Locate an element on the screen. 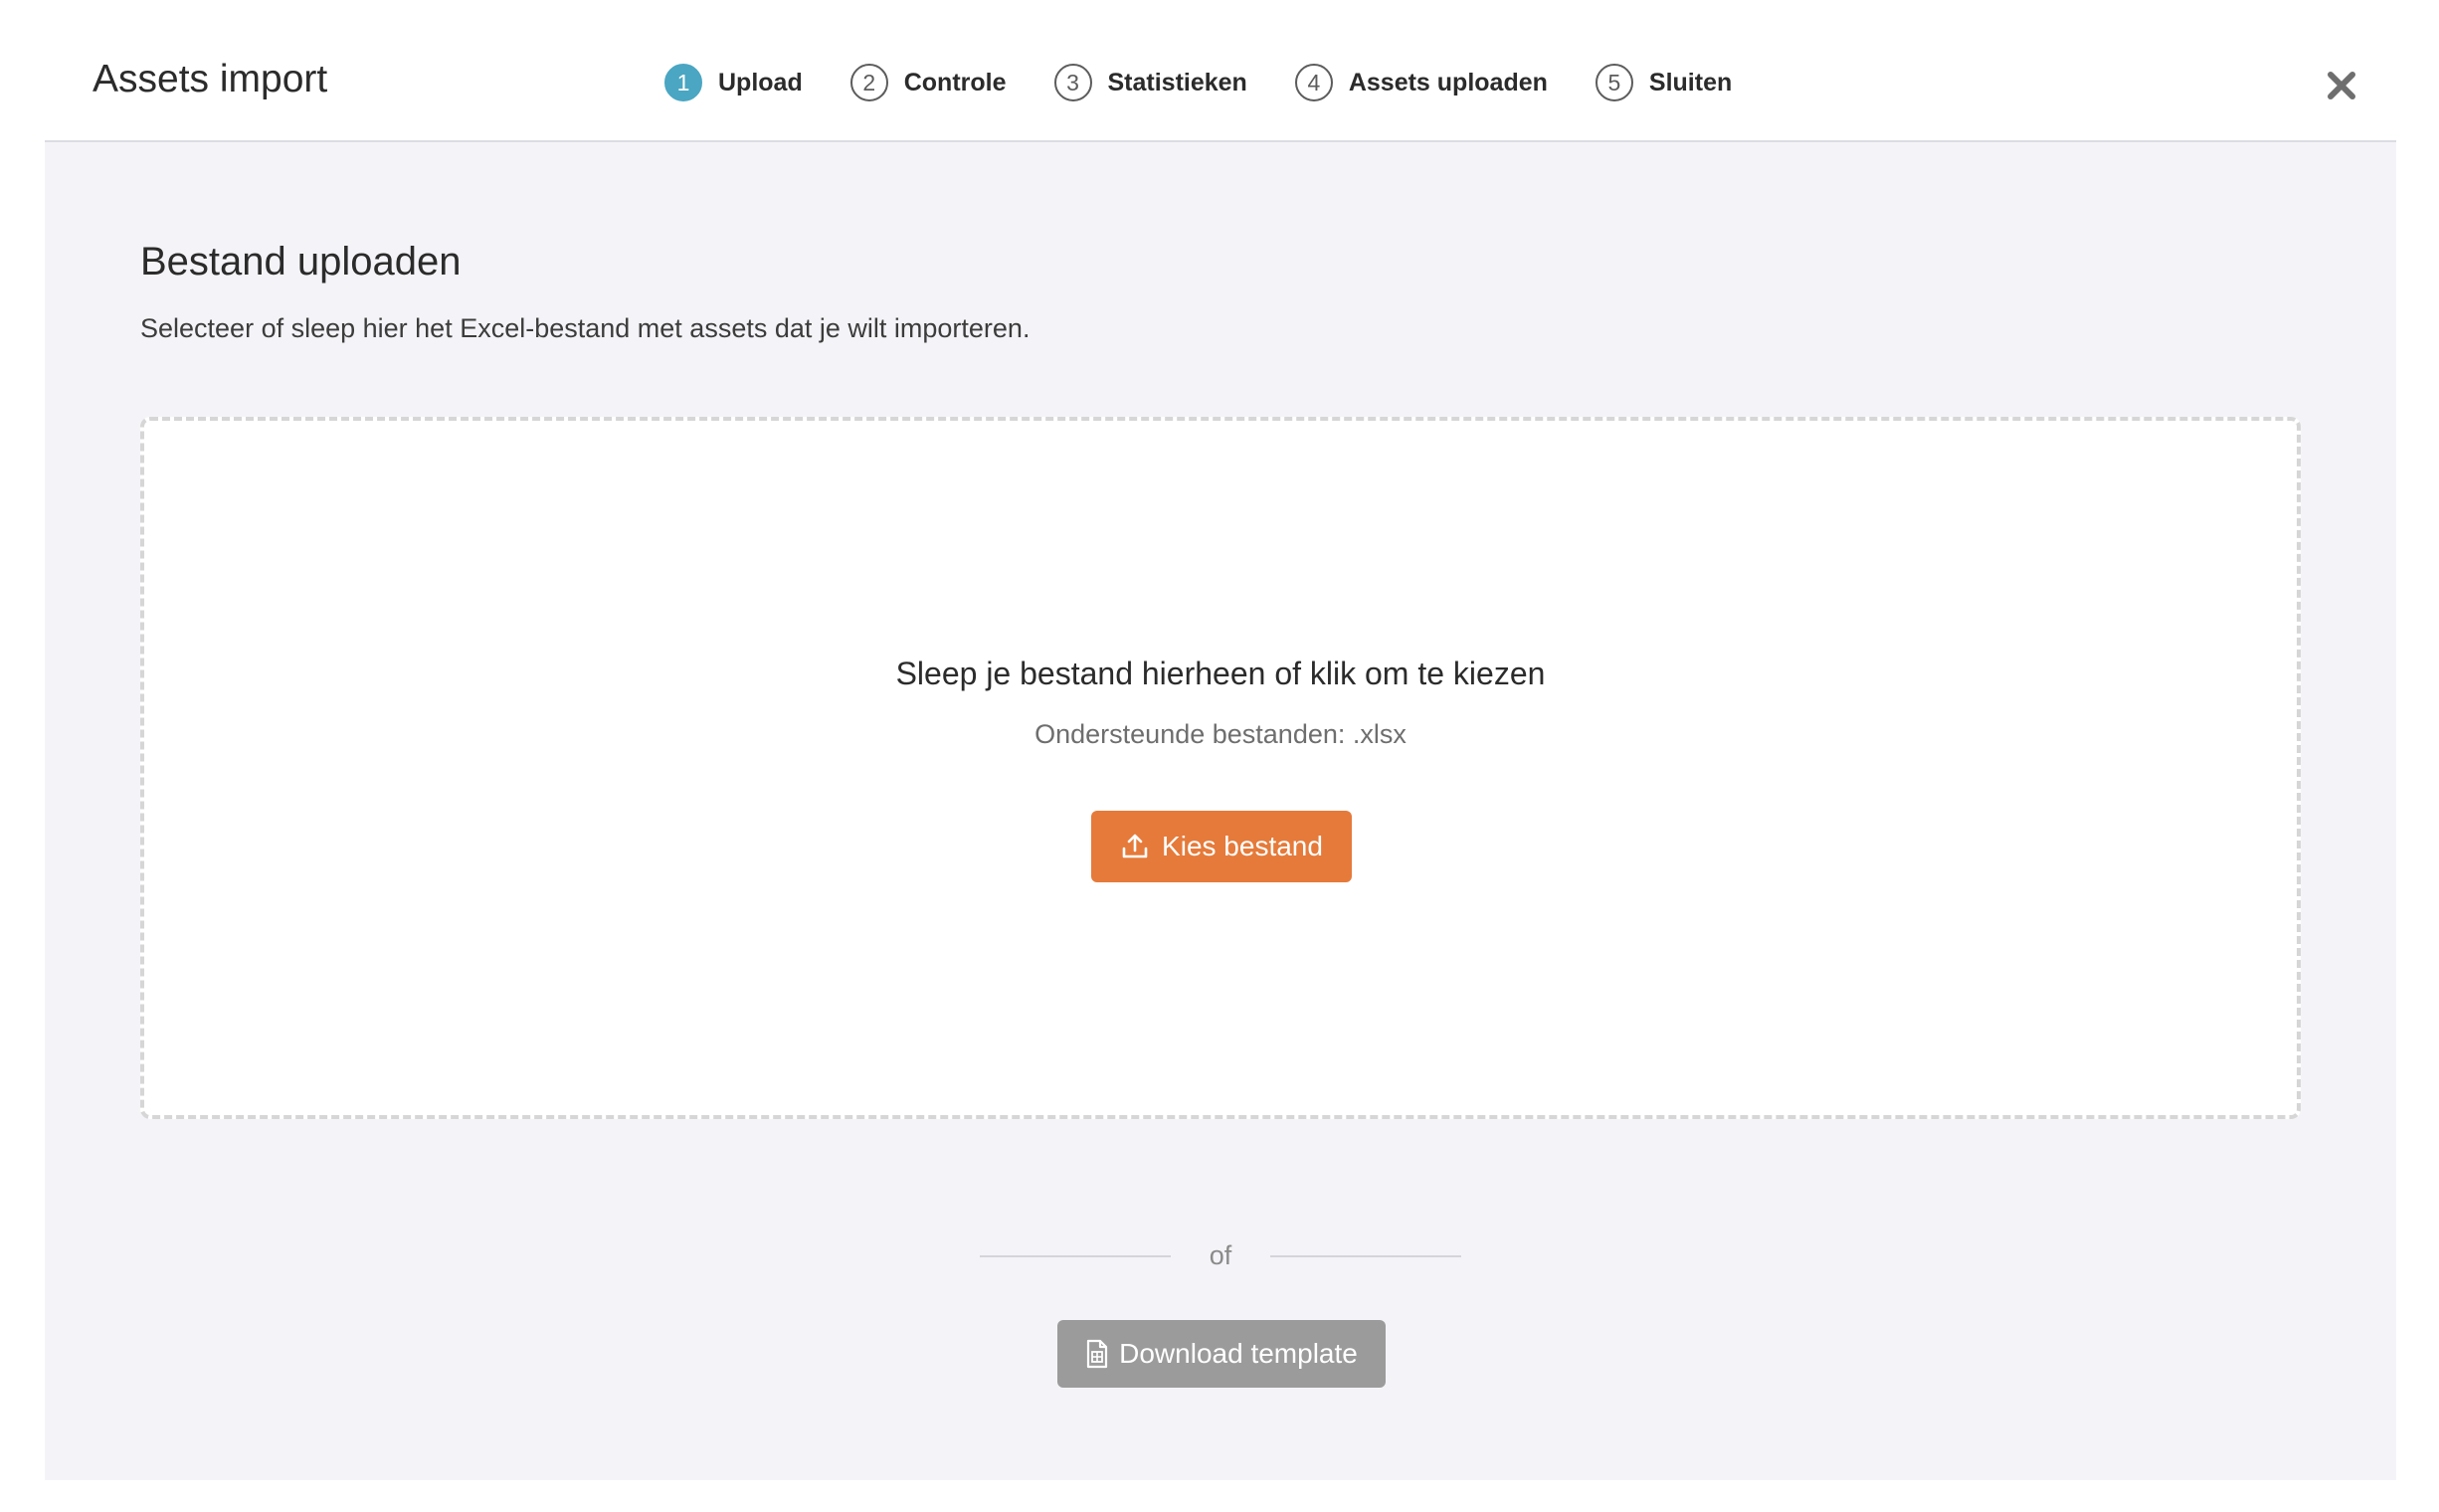 The width and height of the screenshot is (2439, 1512). step-number: 3 is located at coordinates (1072, 82).